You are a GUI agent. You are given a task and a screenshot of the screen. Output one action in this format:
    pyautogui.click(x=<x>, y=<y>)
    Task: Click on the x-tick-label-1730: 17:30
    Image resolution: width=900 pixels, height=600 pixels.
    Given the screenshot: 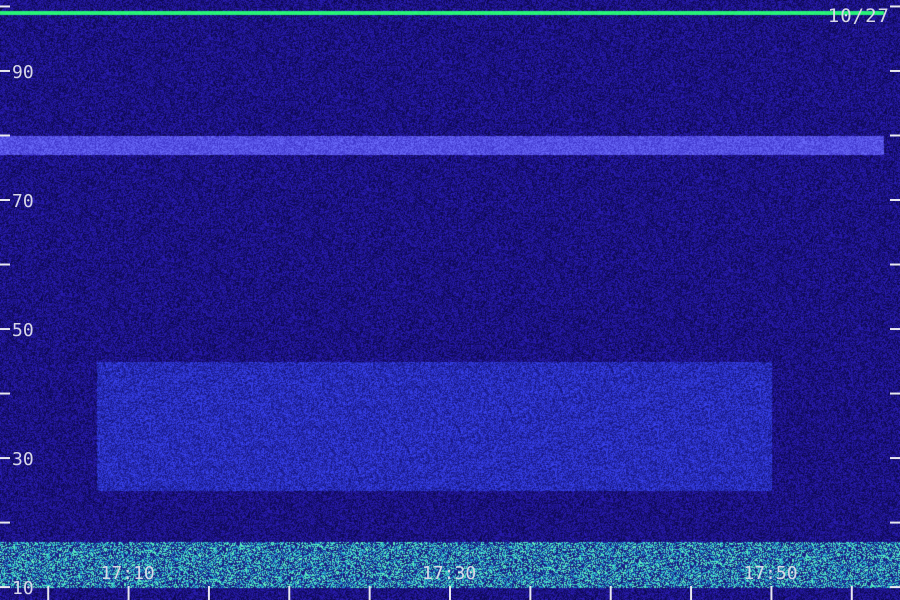 What is the action you would take?
    pyautogui.click(x=449, y=573)
    